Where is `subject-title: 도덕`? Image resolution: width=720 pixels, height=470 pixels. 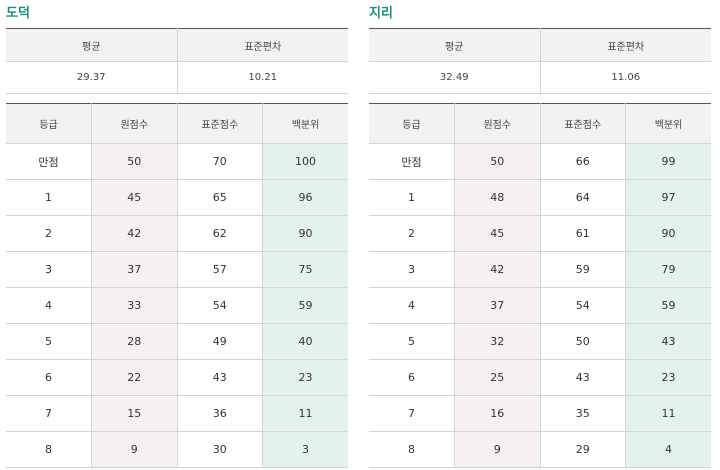
subject-title: 도덕 is located at coordinates (18, 13).